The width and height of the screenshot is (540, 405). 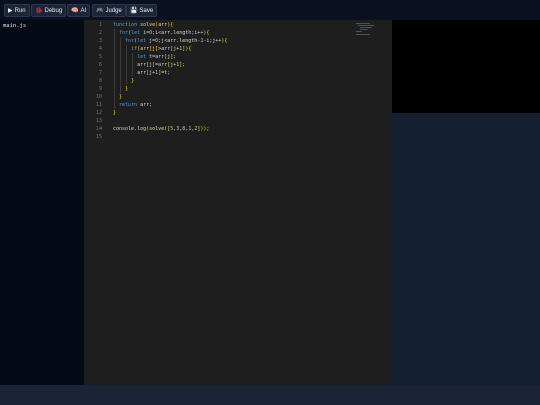 What do you see at coordinates (134, 11) in the screenshot?
I see `floppy-disk-icon: 💾` at bounding box center [134, 11].